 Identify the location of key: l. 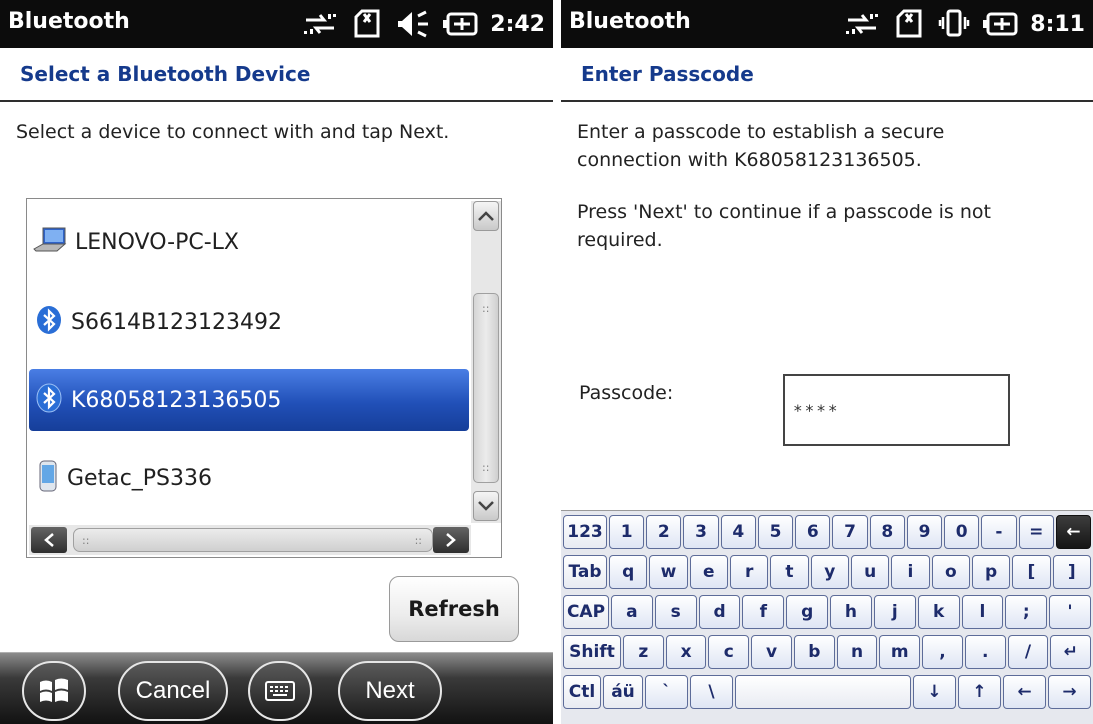
(982, 612).